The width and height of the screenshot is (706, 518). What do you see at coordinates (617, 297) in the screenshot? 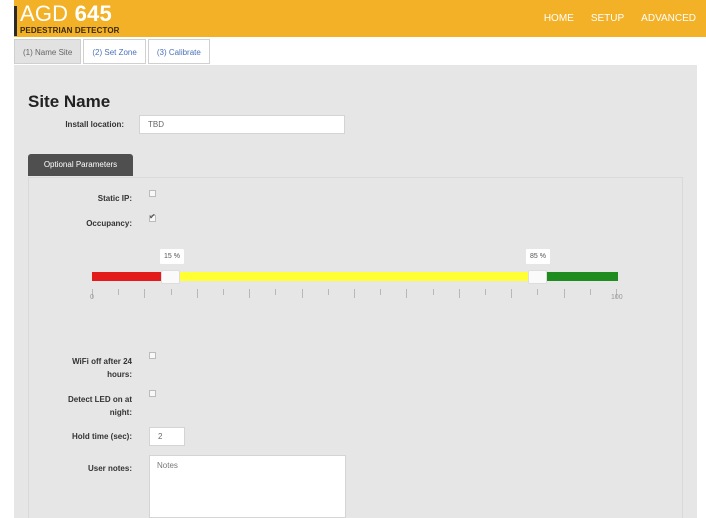
I see `slider-max-label: 100` at bounding box center [617, 297].